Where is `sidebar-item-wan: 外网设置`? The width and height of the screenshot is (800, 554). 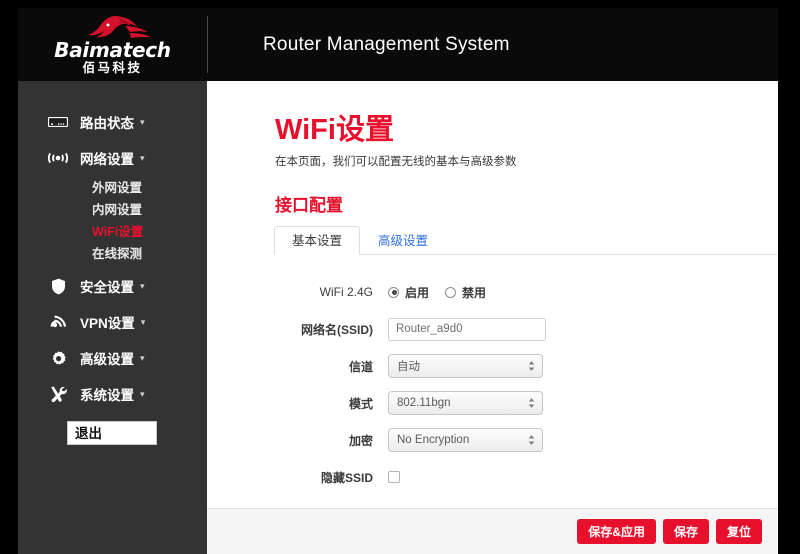
sidebar-item-wan: 外网设置 is located at coordinates (112, 188).